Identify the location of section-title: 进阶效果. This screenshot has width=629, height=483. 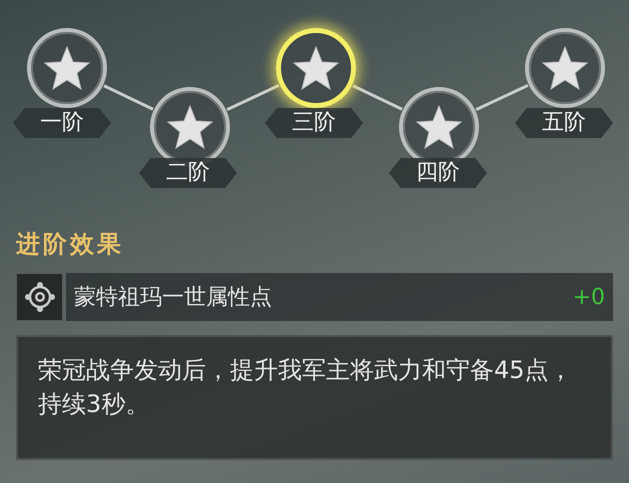
(70, 244).